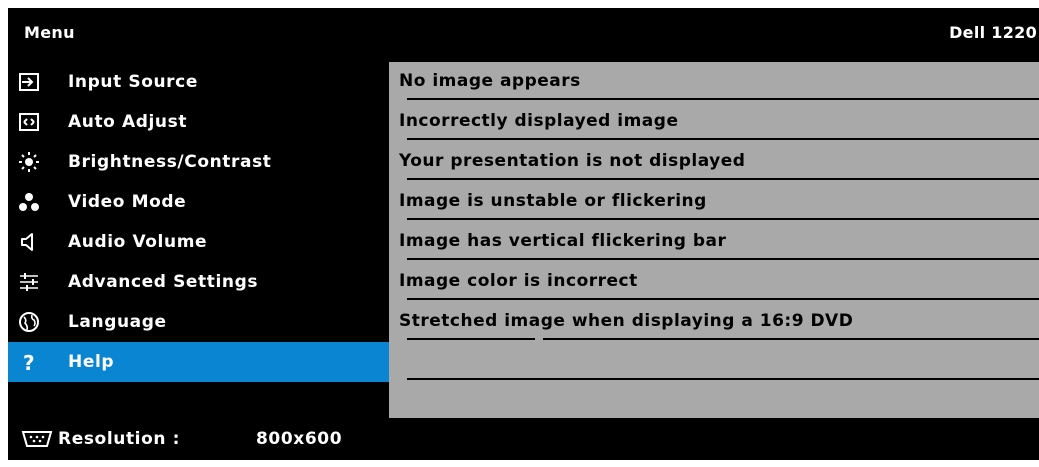  Describe the element at coordinates (91, 362) in the screenshot. I see `menu-item-label: Help` at that location.